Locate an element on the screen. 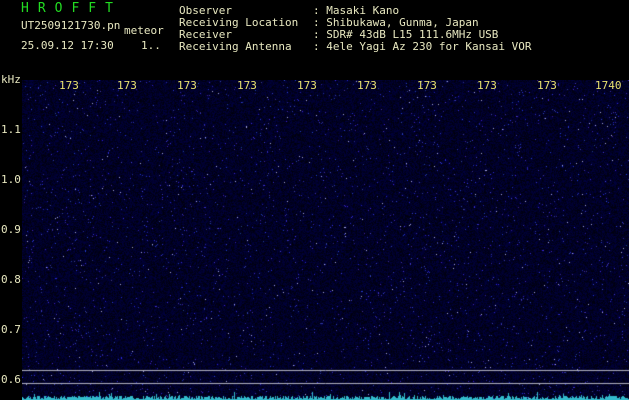  filename-label: UT2509121730.pn is located at coordinates (71, 25).